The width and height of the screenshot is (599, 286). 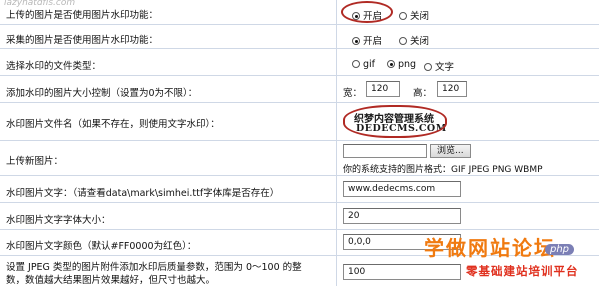 I want to click on row-label: 添加水印的图片大小控制（设置为0为不限）：, so click(x=102, y=93).